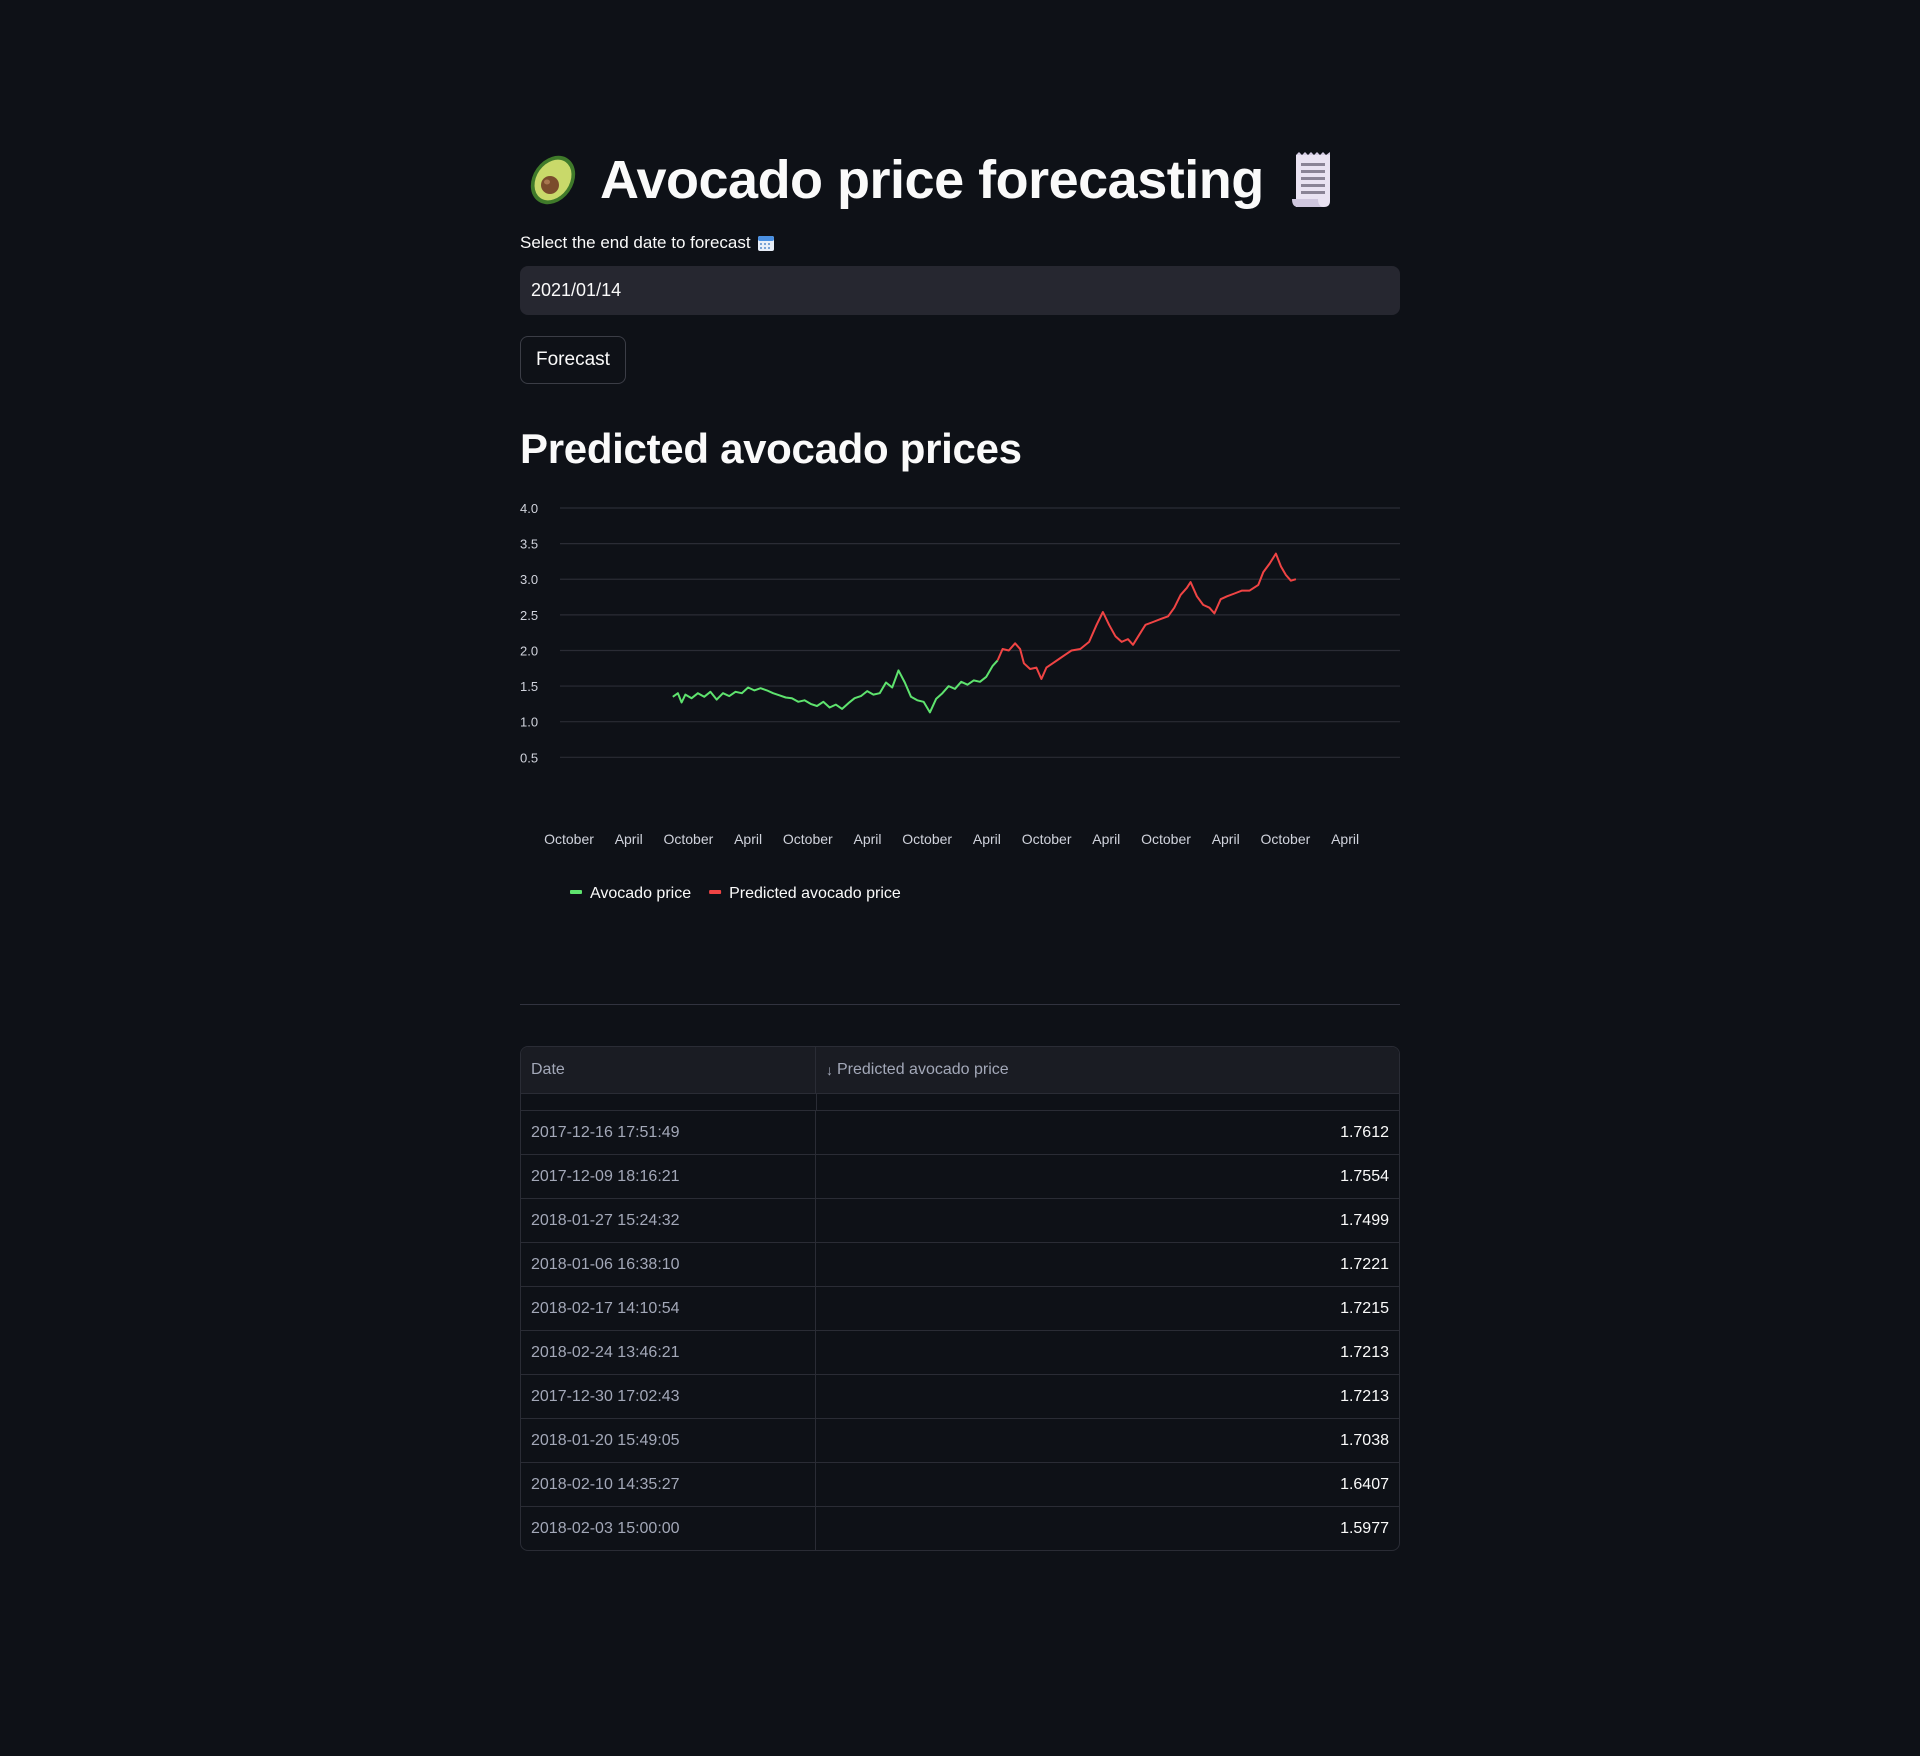 This screenshot has width=1920, height=1756. I want to click on y-tick-label: 3.0, so click(529, 579).